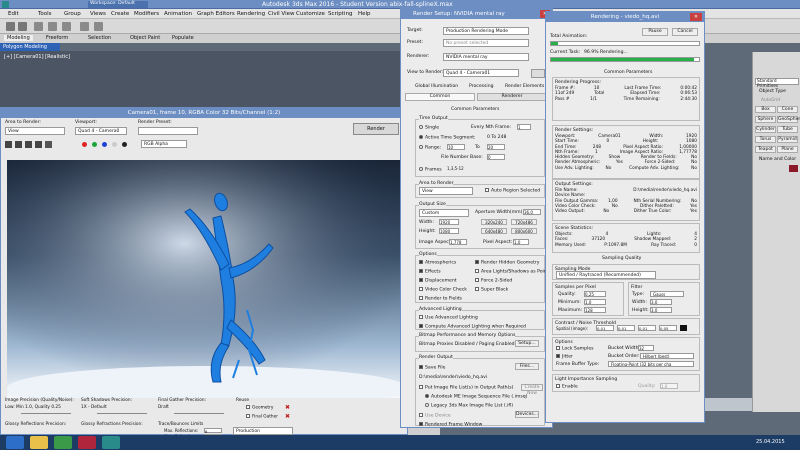 The width and height of the screenshot is (800, 450). I want to click on output-size-select: Custom, so click(444, 213).